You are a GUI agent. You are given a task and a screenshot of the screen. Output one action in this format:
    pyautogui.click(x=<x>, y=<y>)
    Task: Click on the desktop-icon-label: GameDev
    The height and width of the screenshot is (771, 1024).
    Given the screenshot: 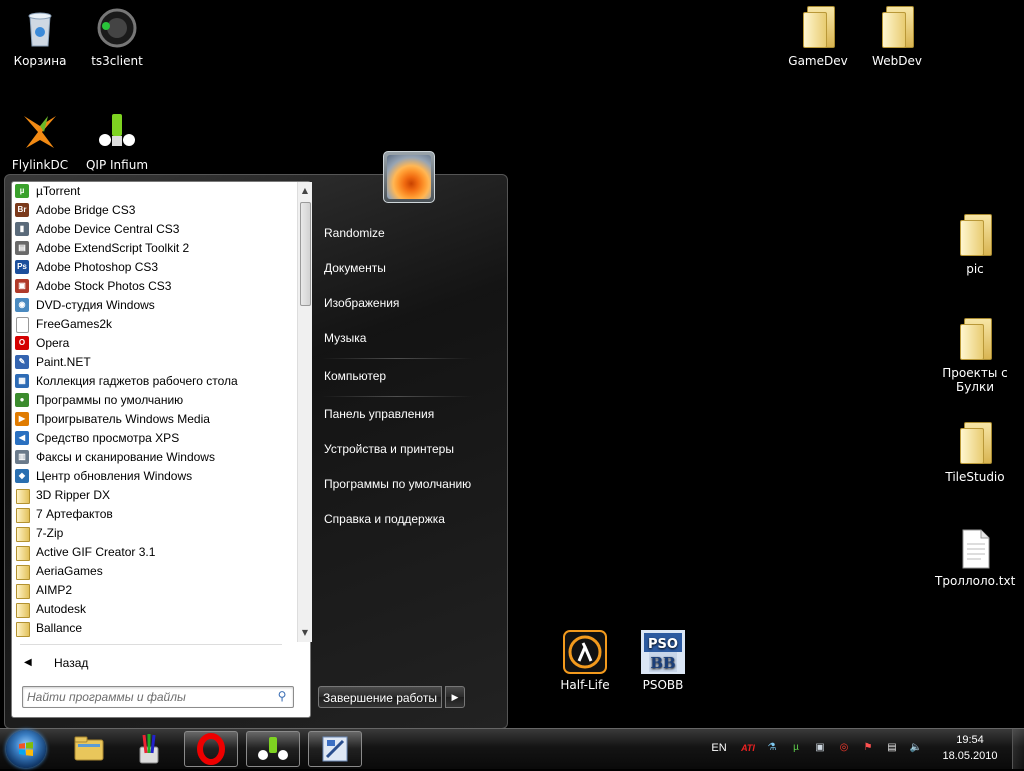 What is the action you would take?
    pyautogui.click(x=818, y=61)
    